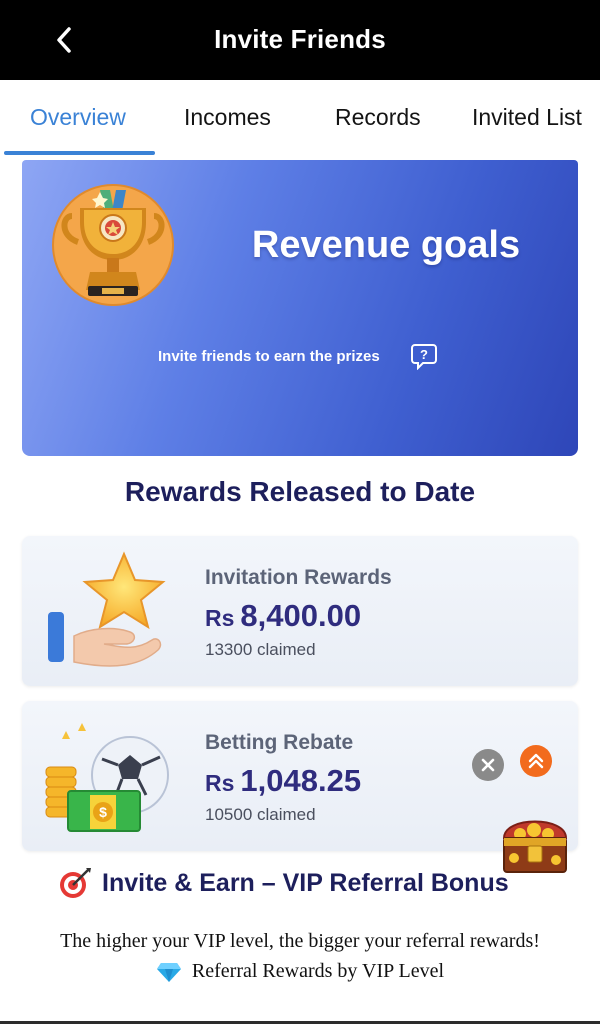  What do you see at coordinates (227, 117) in the screenshot?
I see `tab-incomes: Incomes` at bounding box center [227, 117].